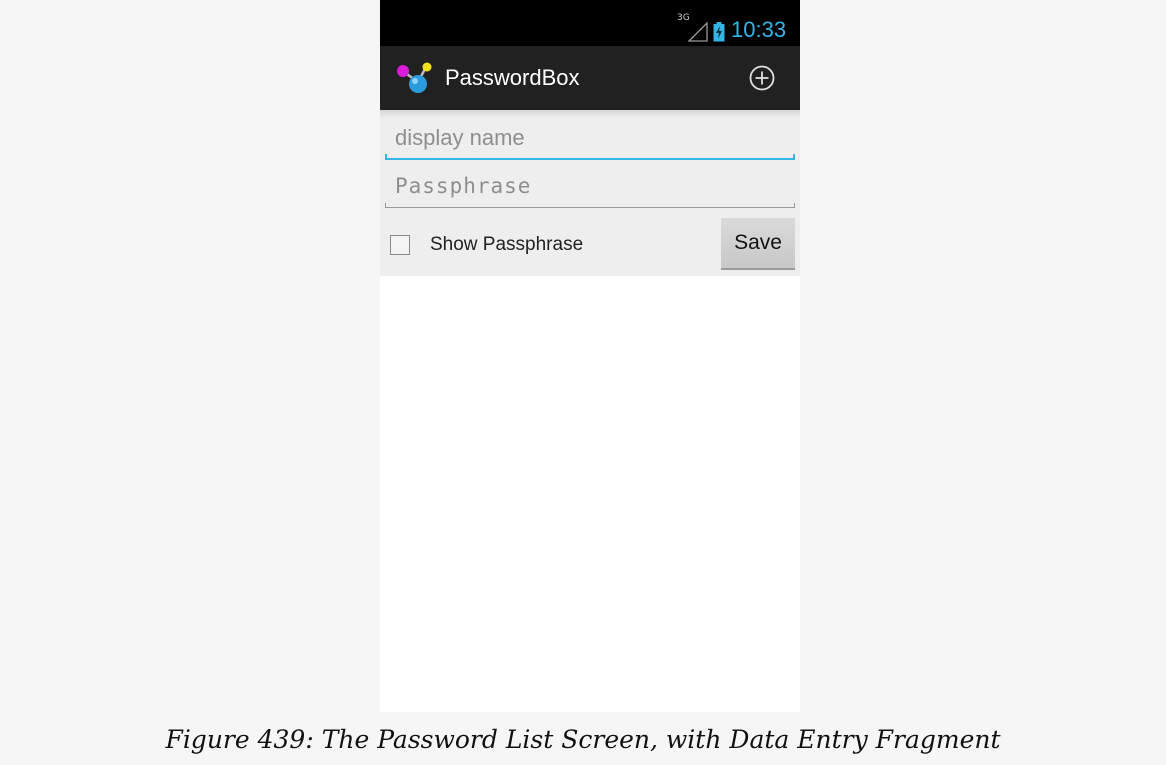  What do you see at coordinates (794, 157) in the screenshot?
I see `display-name-underline-tick-right` at bounding box center [794, 157].